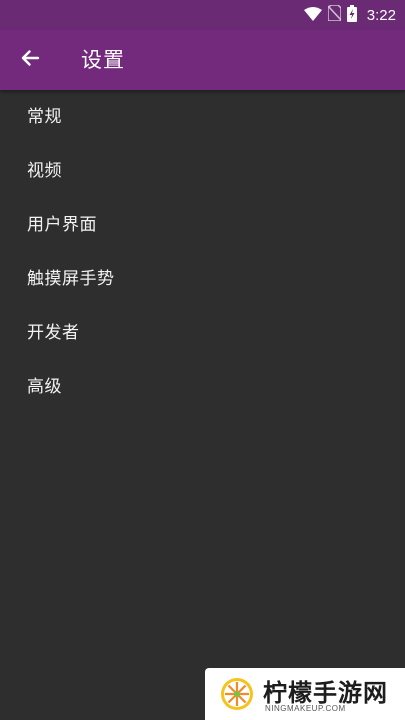 This screenshot has height=720, width=405. I want to click on page-title: 设置, so click(103, 60).